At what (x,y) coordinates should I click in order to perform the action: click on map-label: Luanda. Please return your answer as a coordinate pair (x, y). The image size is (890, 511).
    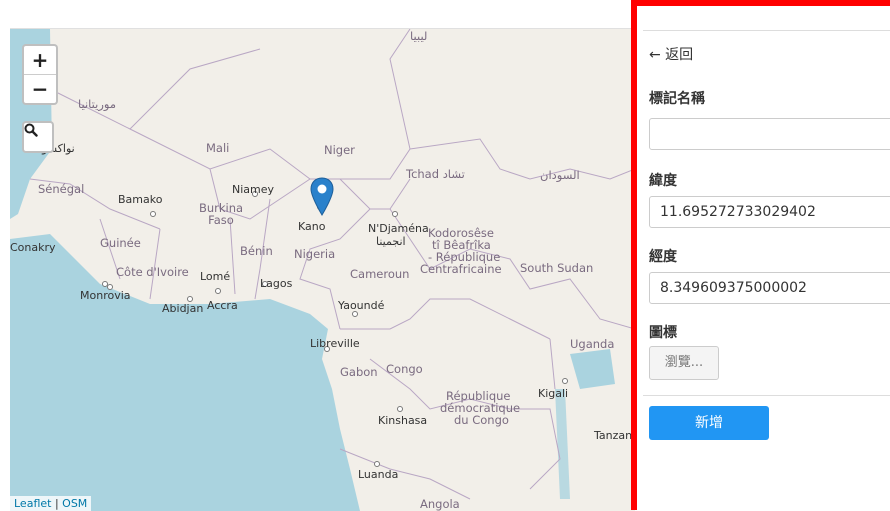
    Looking at the image, I should click on (378, 474).